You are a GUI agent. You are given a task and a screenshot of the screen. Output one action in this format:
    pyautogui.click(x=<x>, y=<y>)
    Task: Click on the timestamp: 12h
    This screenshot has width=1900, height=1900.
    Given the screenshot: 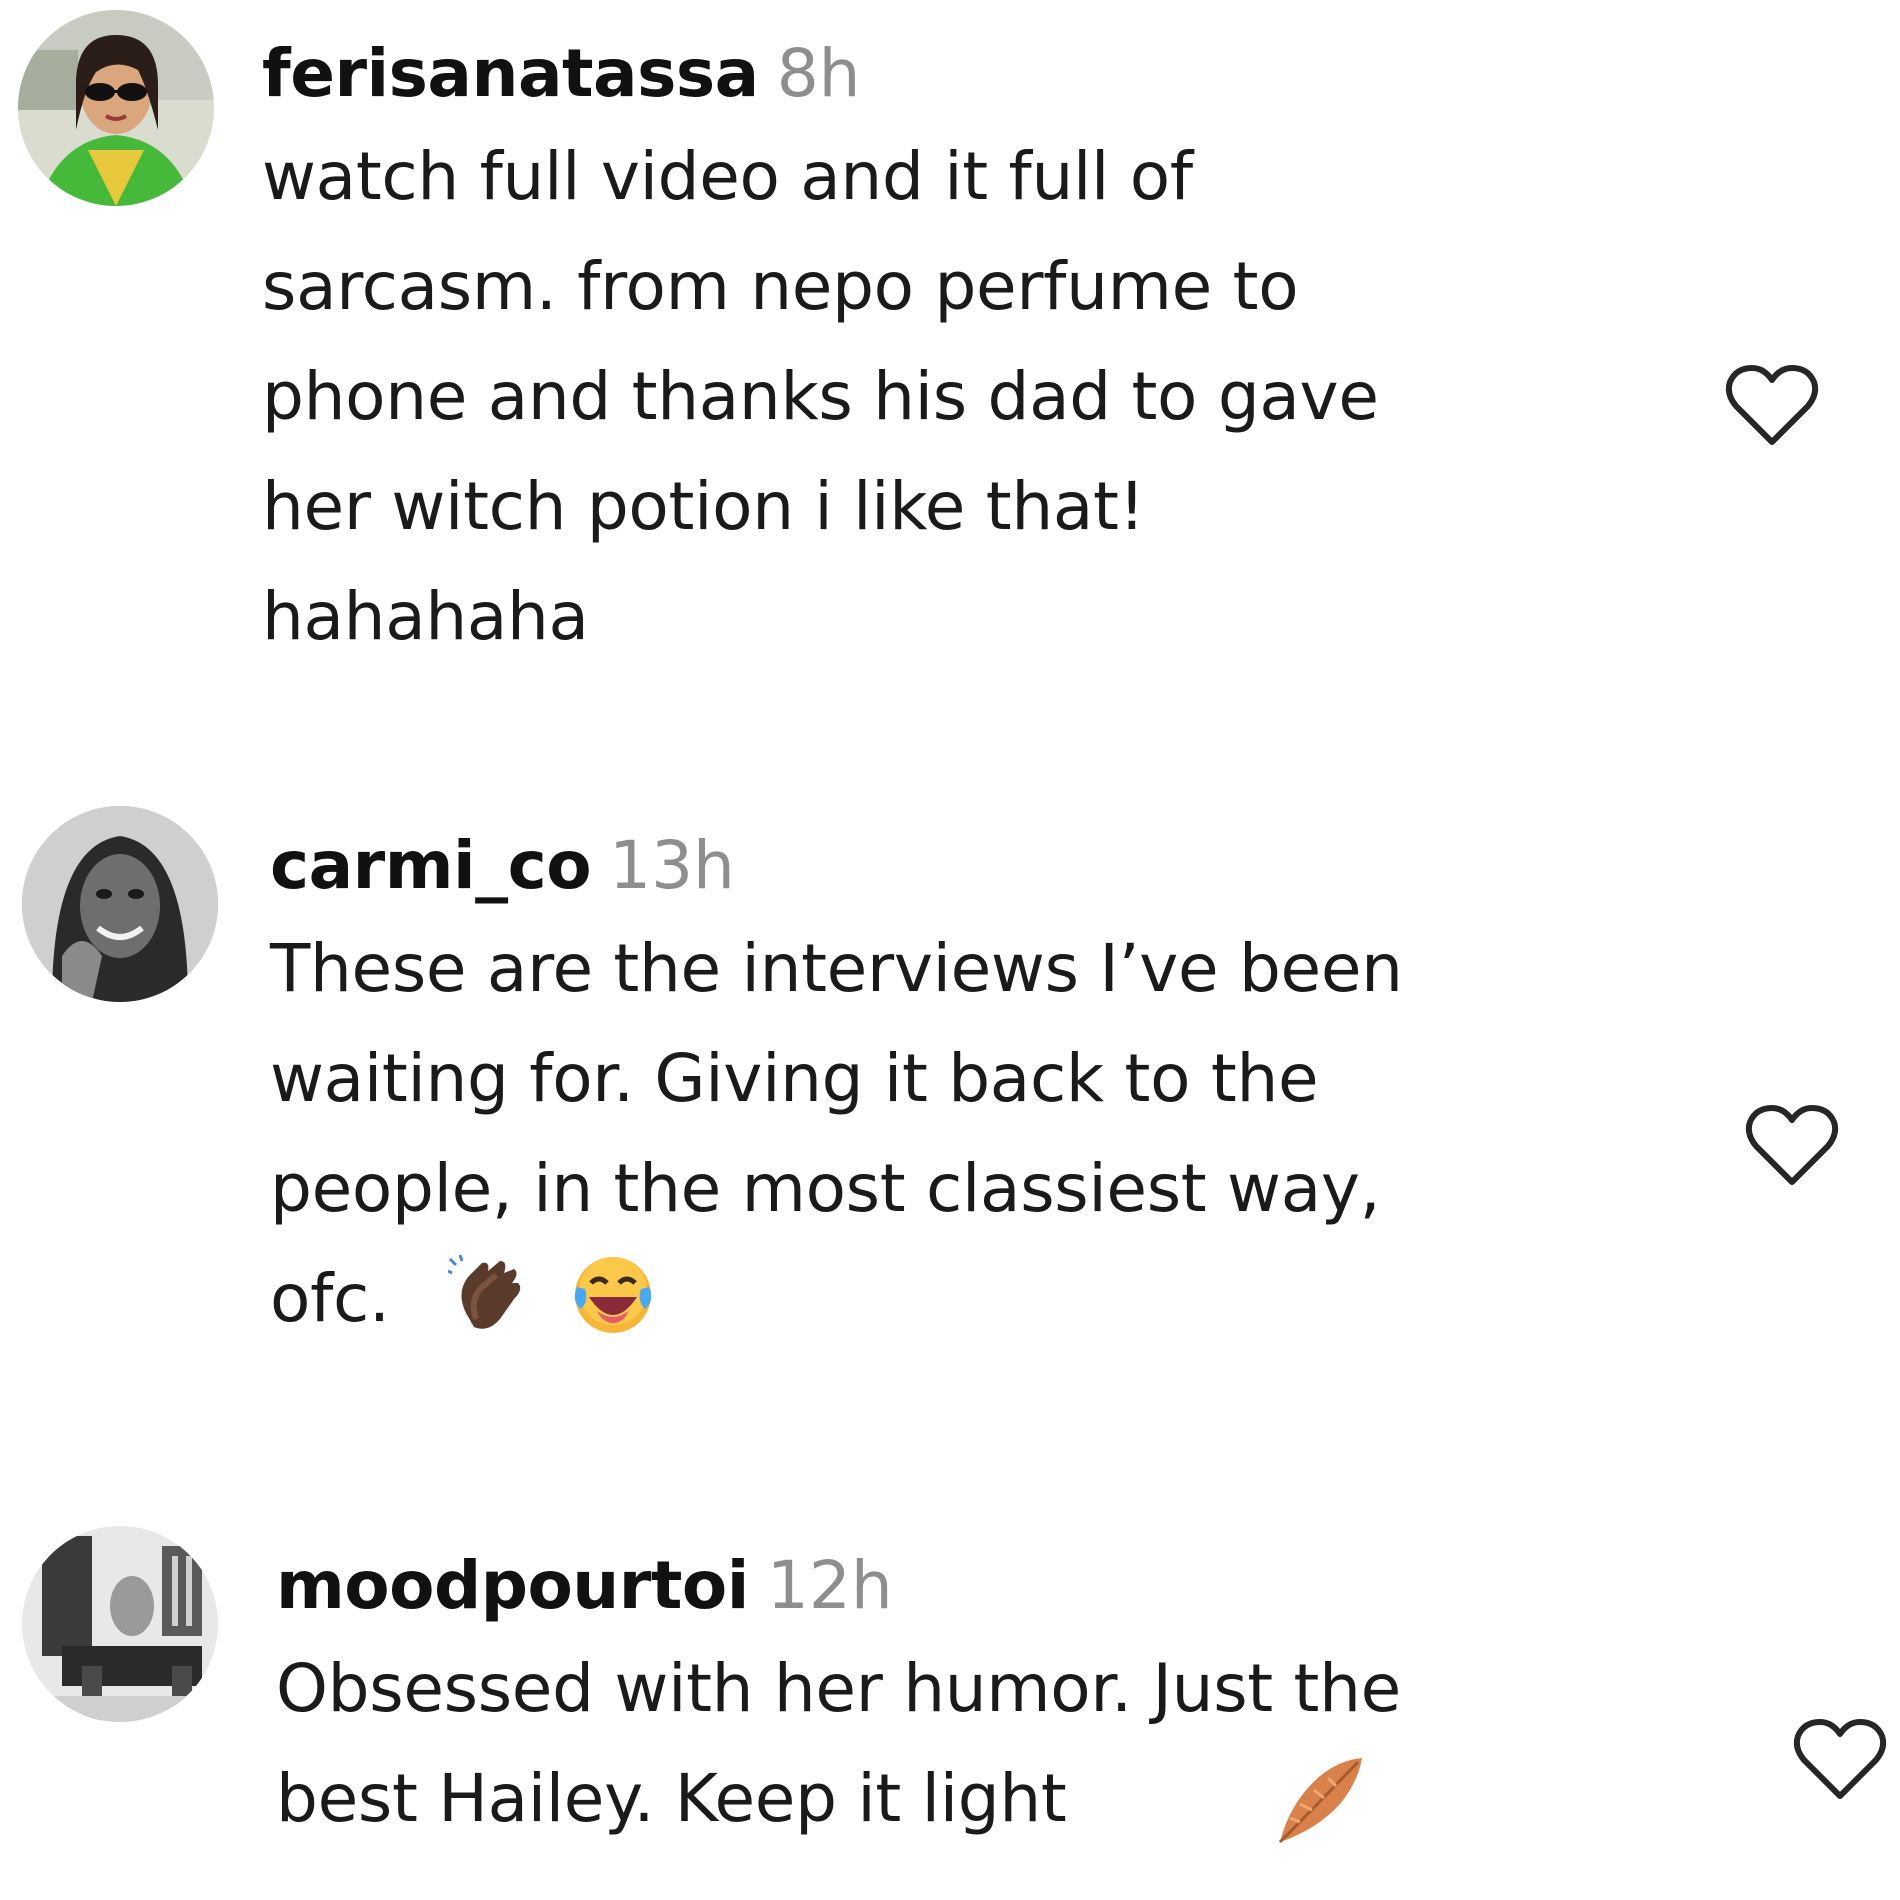 What is the action you would take?
    pyautogui.click(x=830, y=1585)
    